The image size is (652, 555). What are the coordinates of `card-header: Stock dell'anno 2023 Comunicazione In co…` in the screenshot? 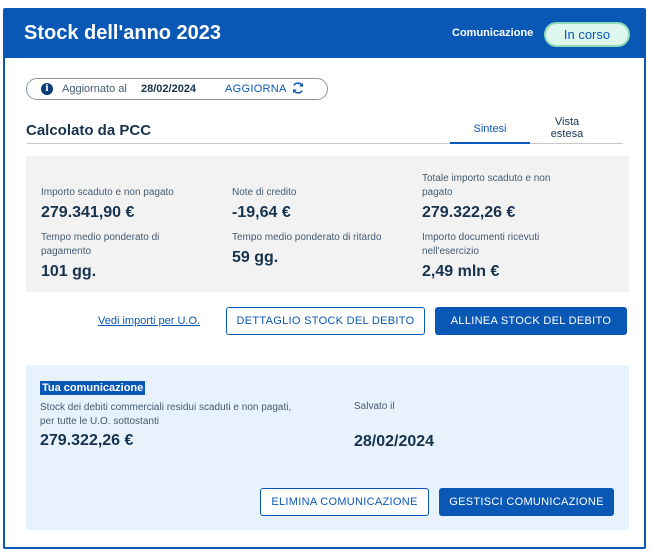 It's located at (324, 34).